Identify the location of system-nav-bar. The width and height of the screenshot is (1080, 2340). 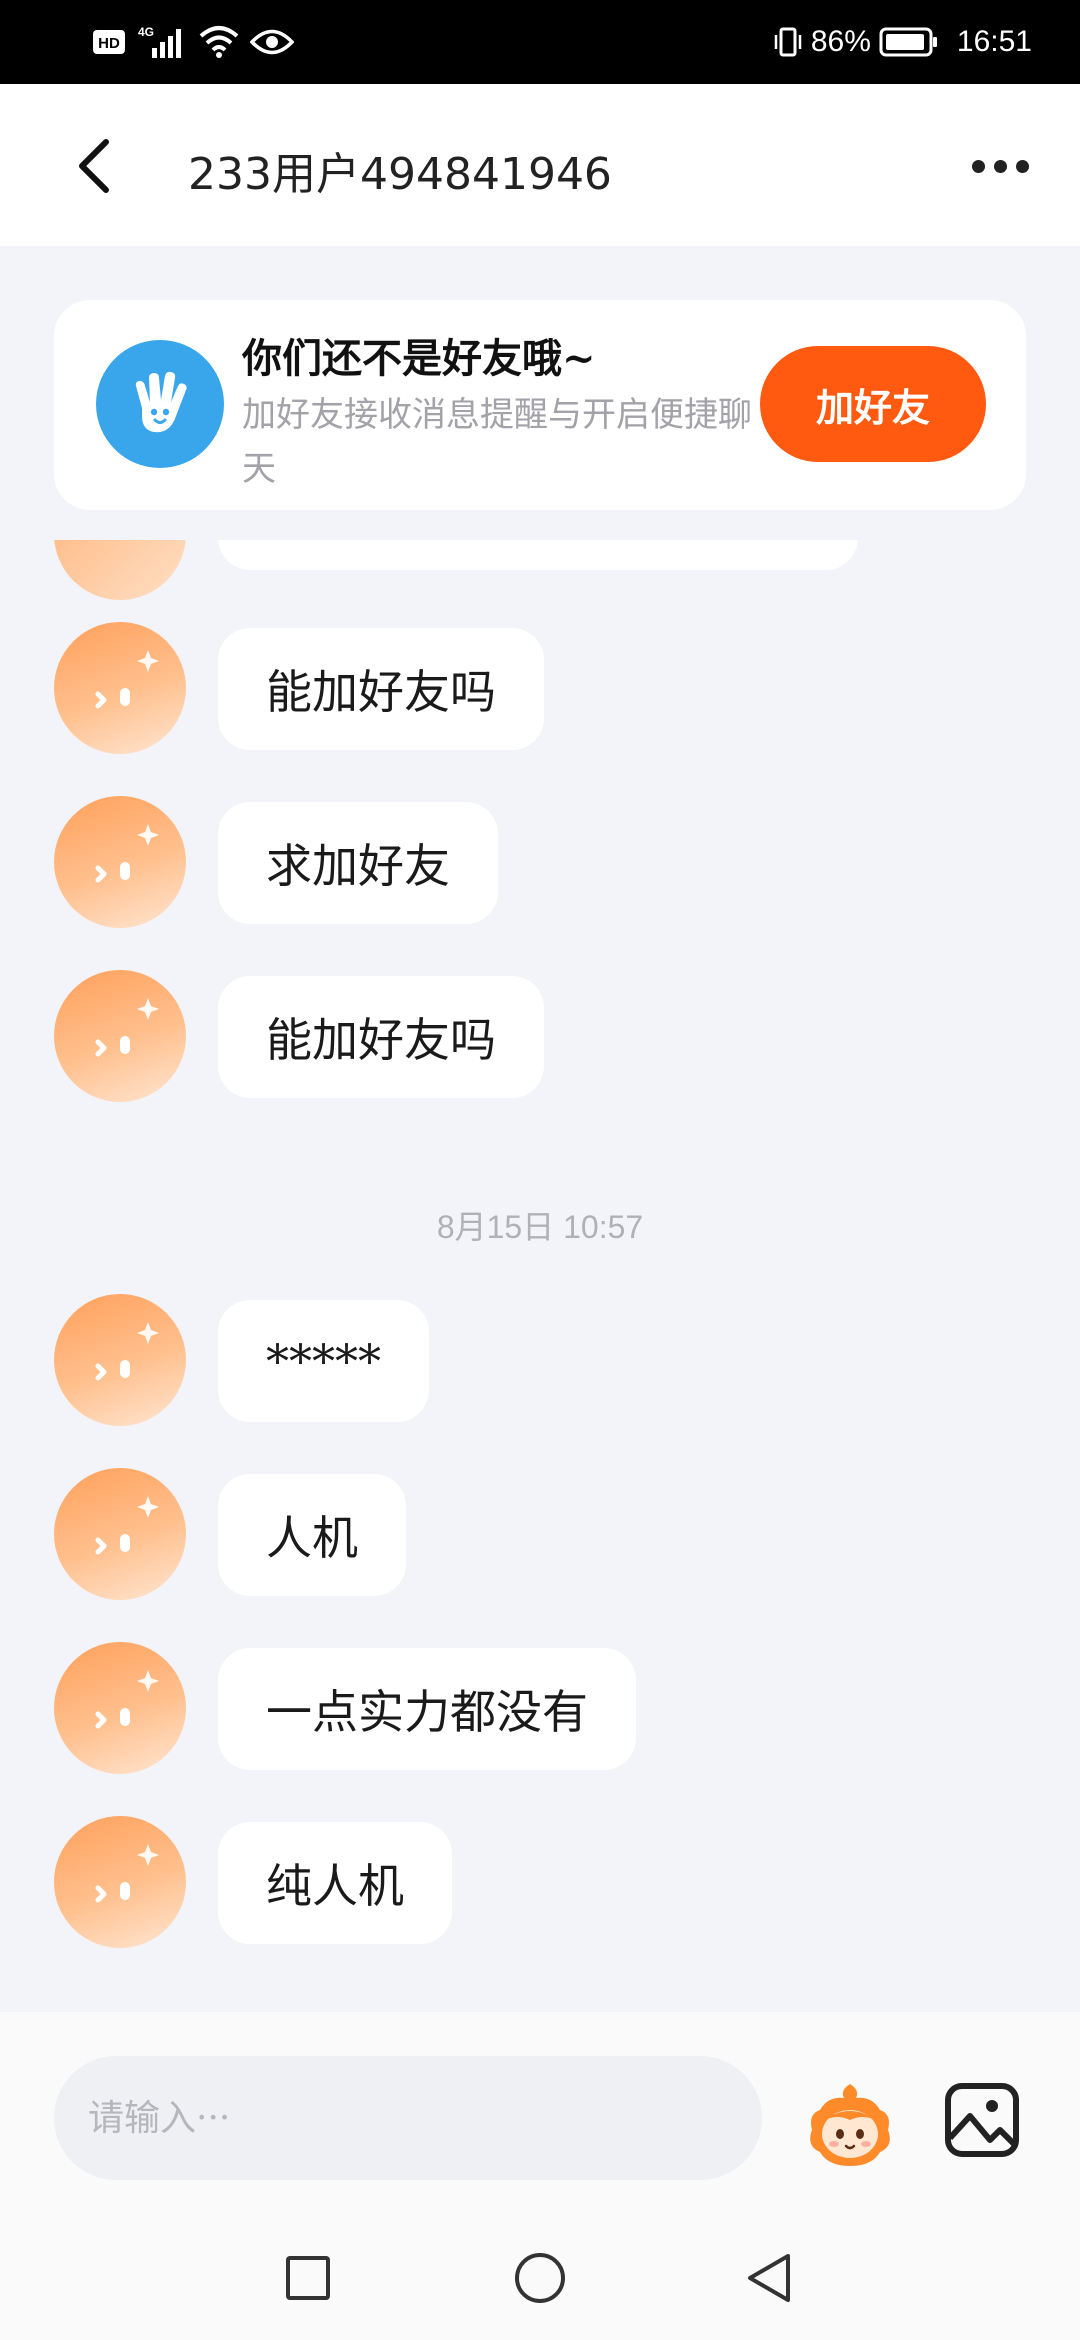
(540, 2274).